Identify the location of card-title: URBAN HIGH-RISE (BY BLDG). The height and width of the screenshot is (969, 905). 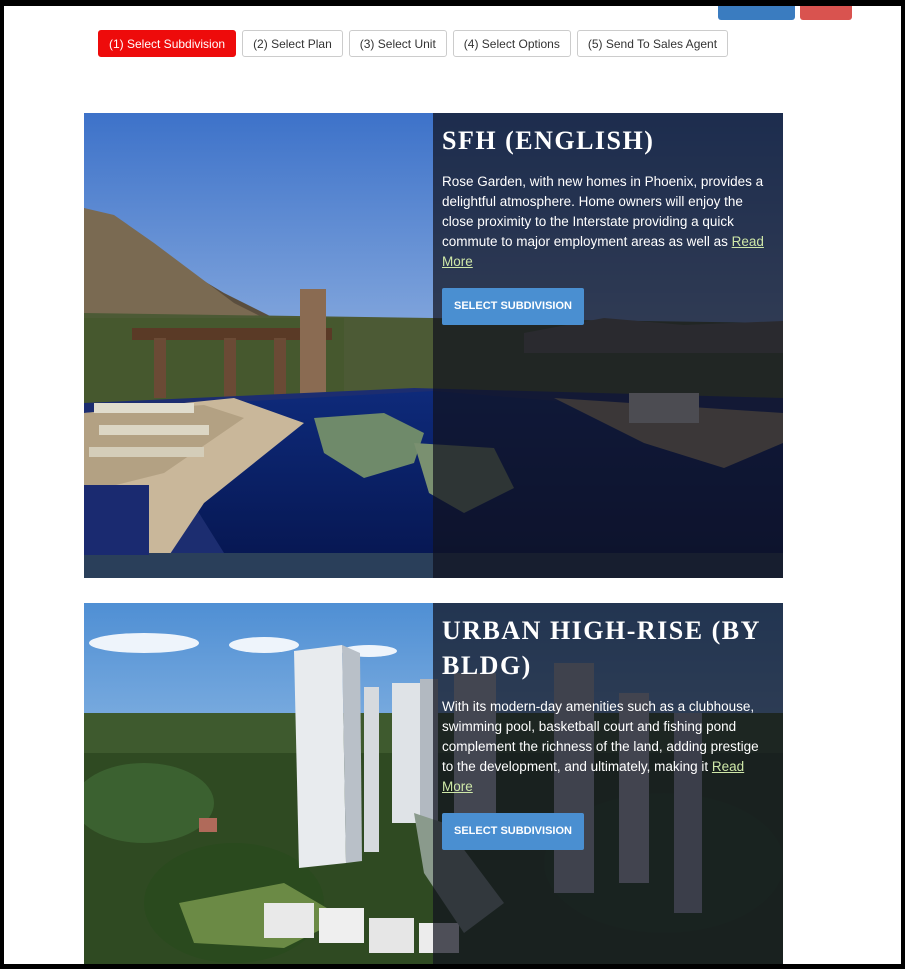
(601, 648).